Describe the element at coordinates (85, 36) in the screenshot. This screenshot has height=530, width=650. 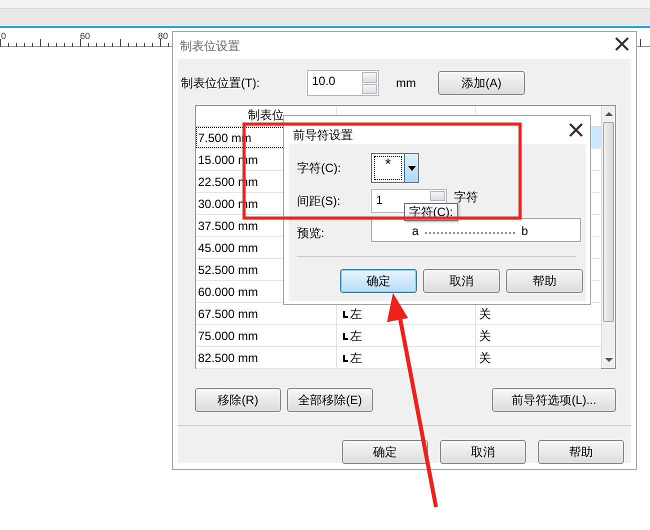
I see `ruler-label: 60` at that location.